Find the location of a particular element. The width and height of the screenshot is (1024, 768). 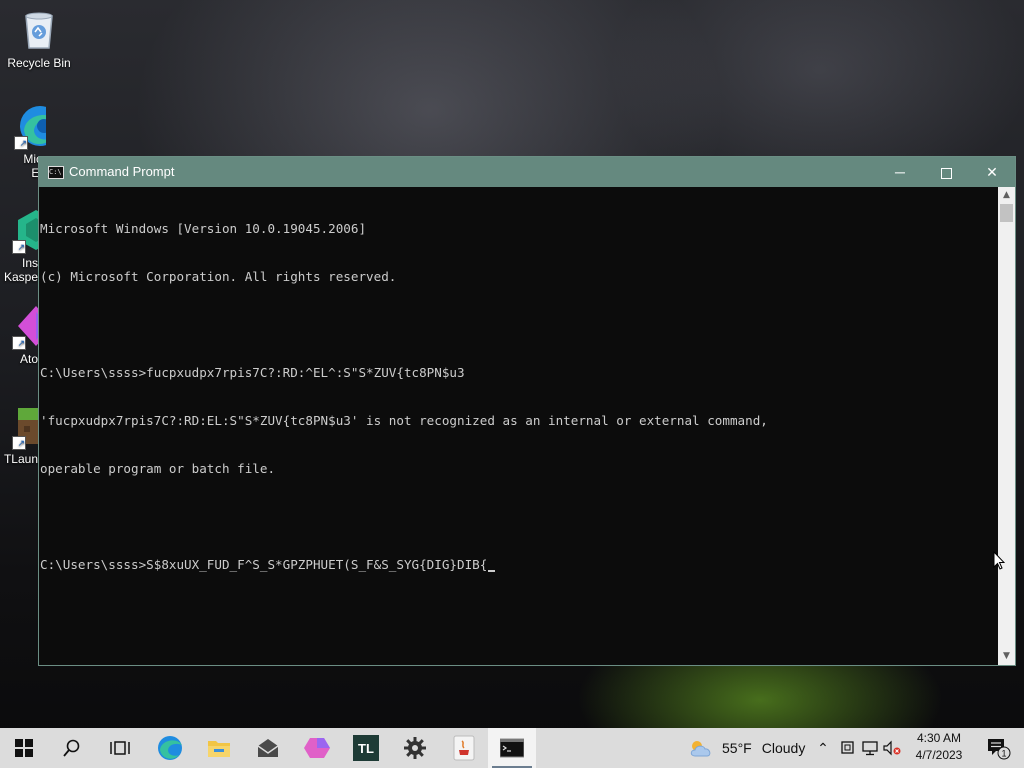

task-view-button is located at coordinates (120, 748).